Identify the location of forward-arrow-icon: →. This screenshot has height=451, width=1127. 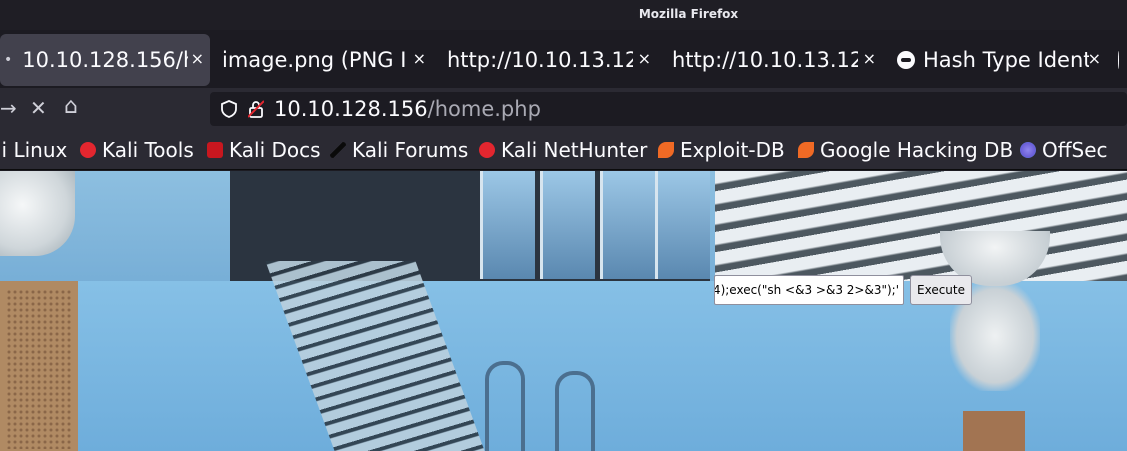
(8, 108).